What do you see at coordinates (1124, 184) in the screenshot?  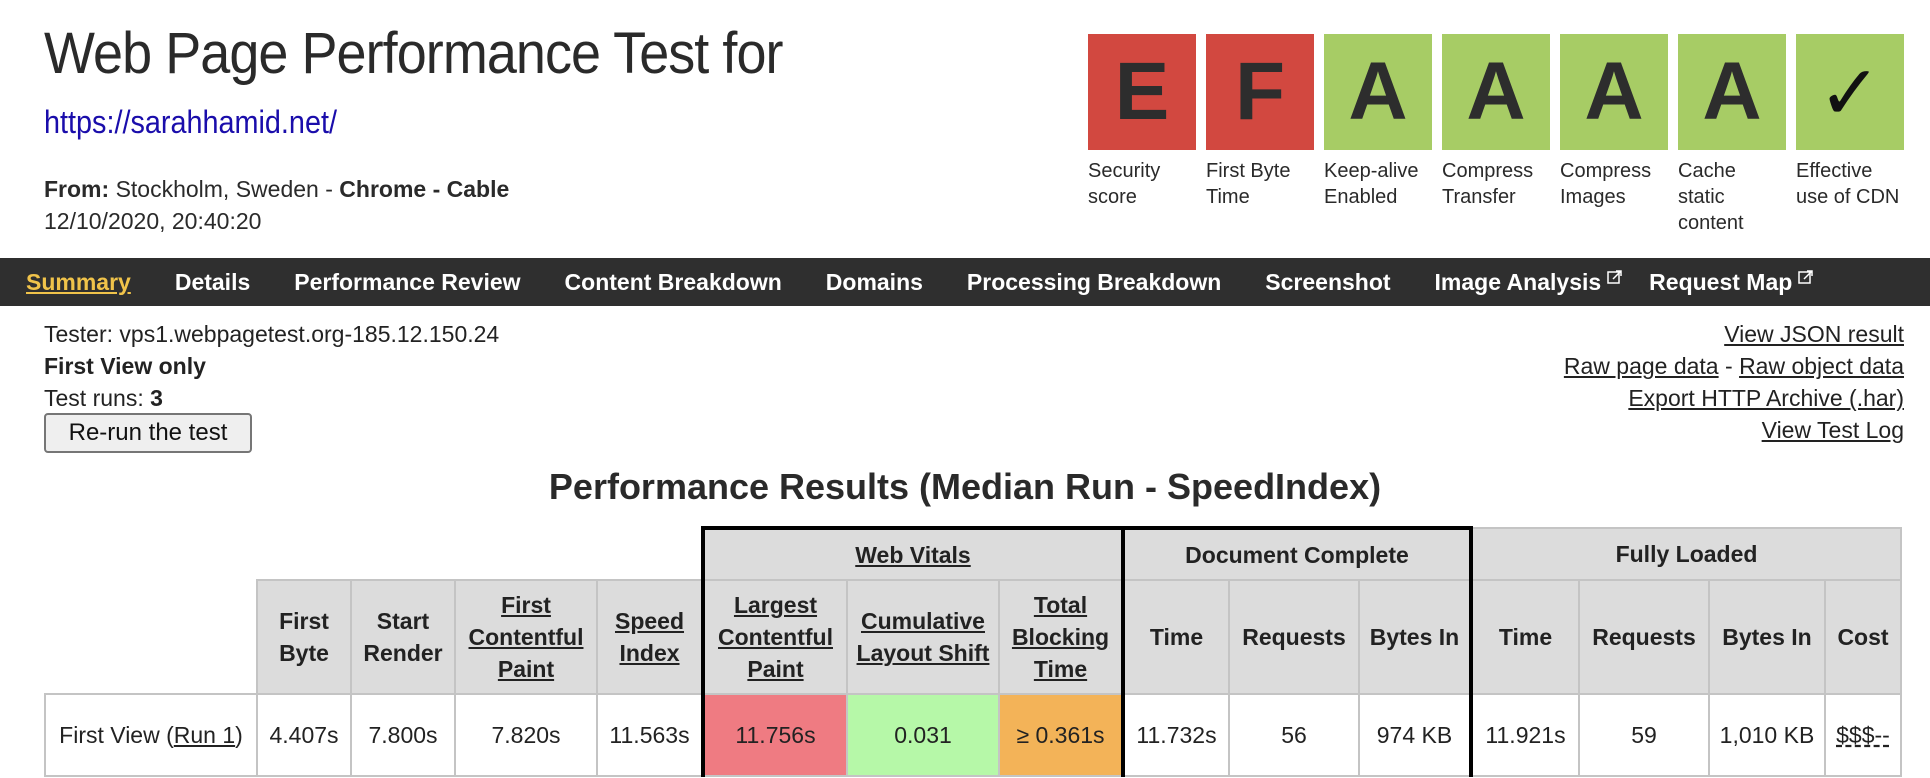 I see `grade-label: Security score` at bounding box center [1124, 184].